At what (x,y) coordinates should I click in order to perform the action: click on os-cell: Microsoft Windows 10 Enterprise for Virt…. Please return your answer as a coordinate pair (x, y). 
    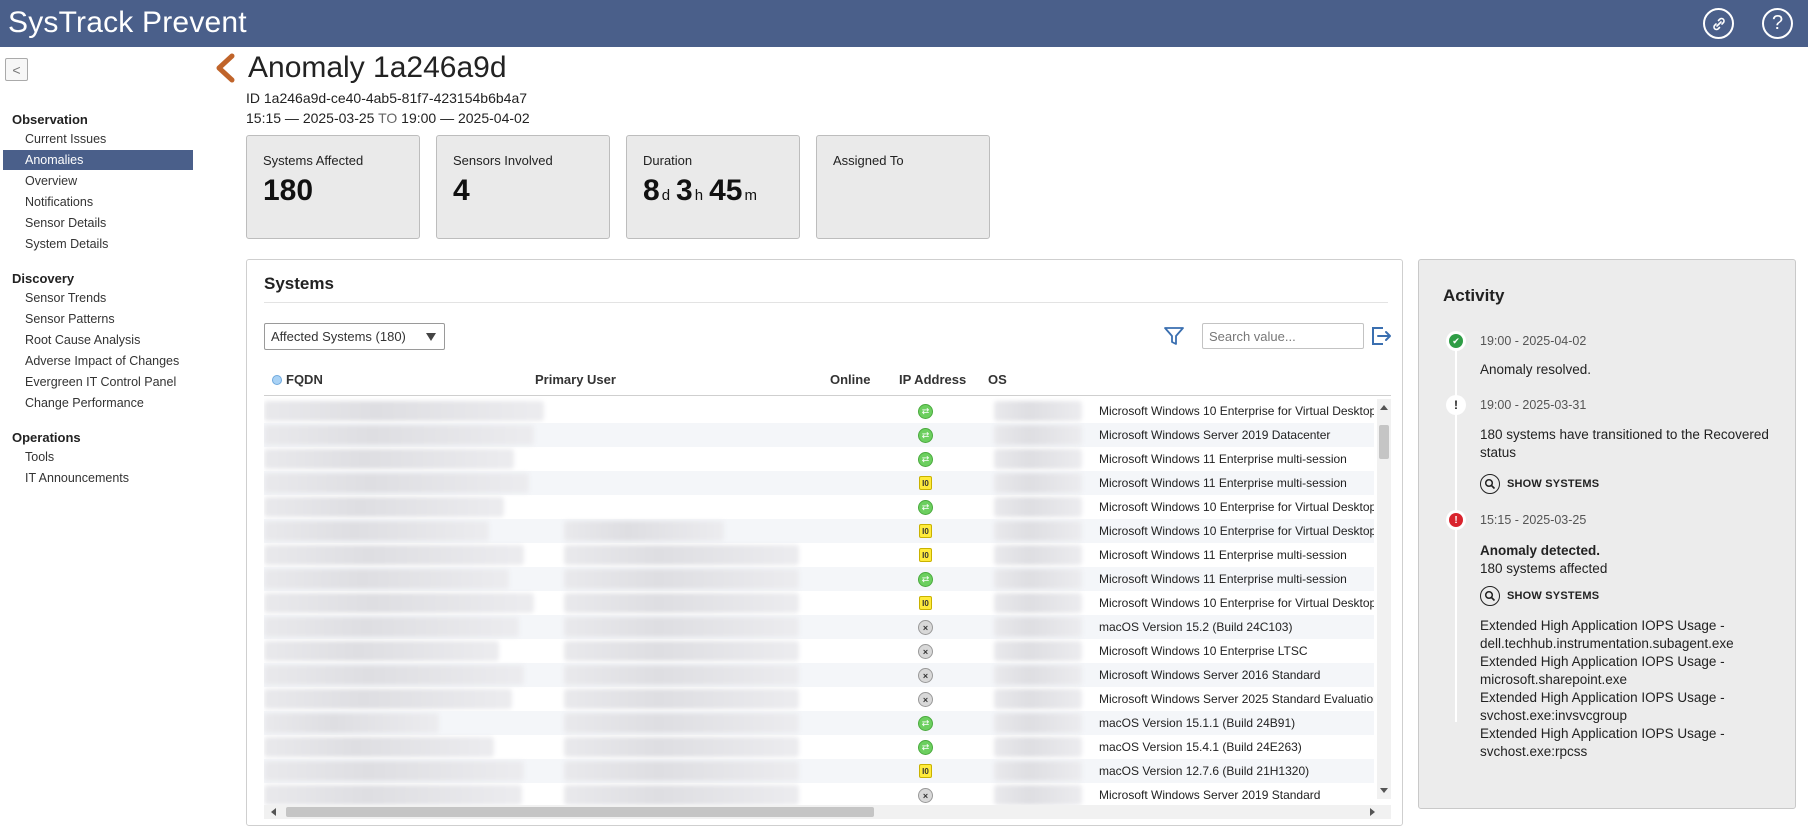
    Looking at the image, I should click on (1236, 603).